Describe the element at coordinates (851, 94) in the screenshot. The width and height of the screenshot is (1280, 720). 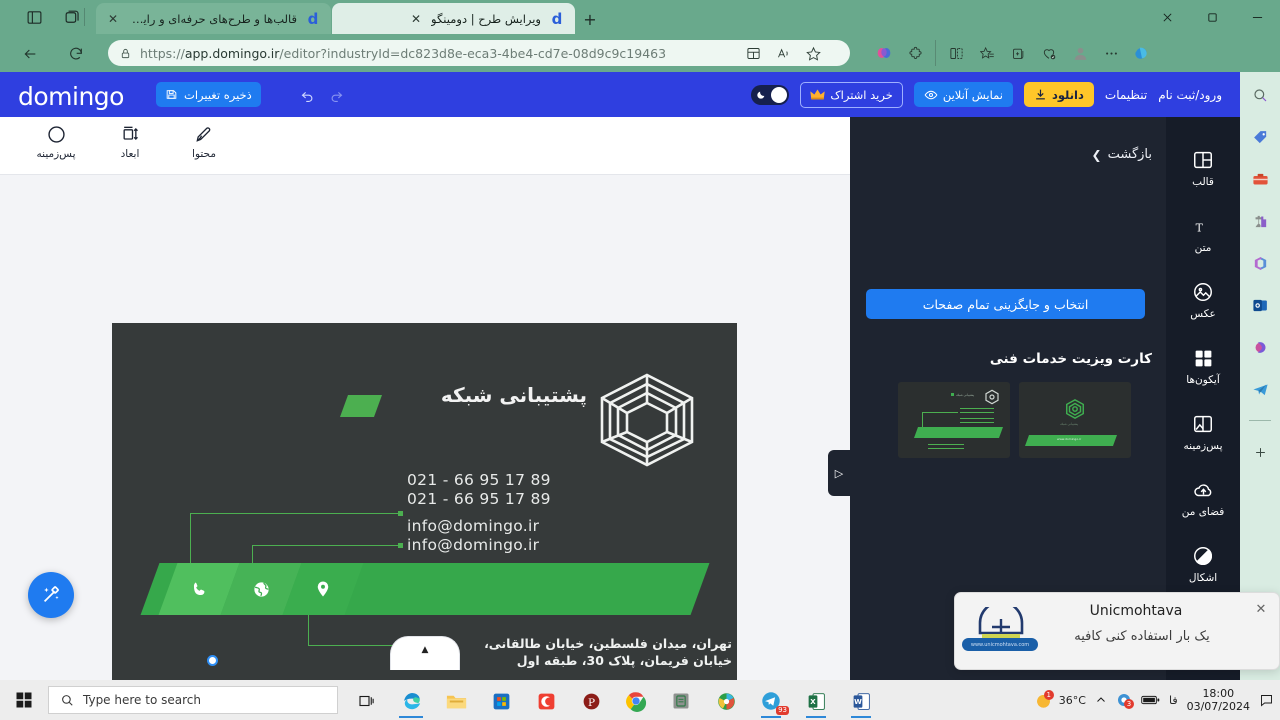
I see `buy-subscription-button: خرید اشتراک` at that location.